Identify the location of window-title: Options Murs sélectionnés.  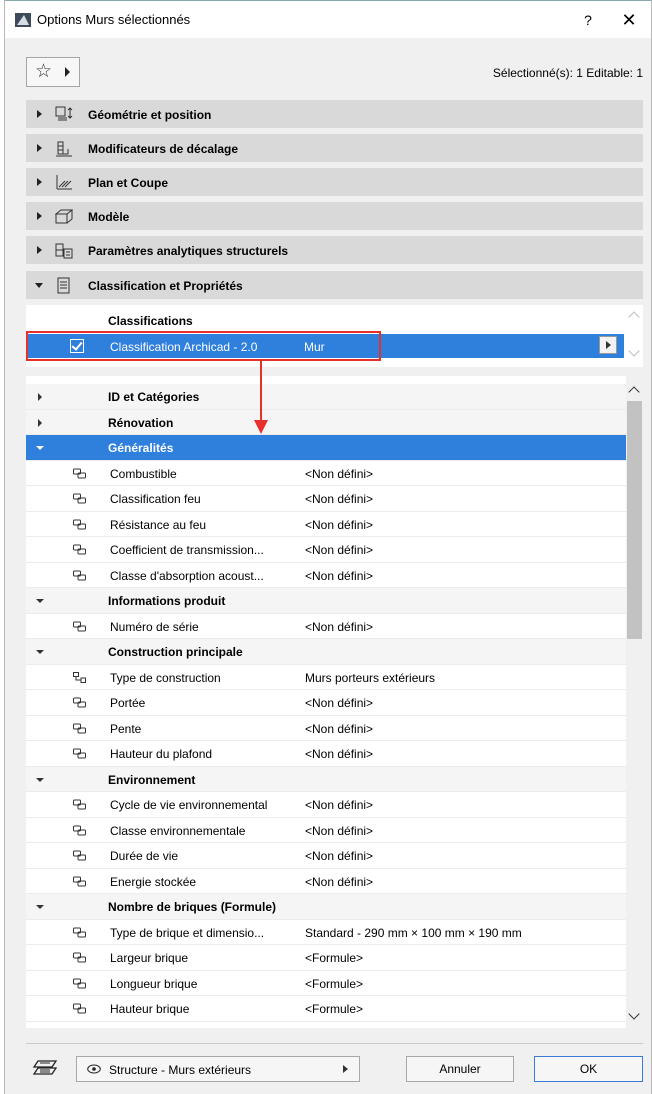
(114, 19).